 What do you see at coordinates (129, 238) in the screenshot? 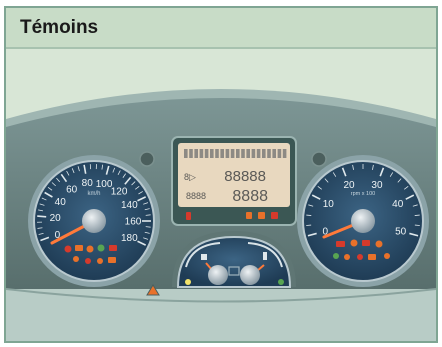
I see `speed-tick-label: 180` at bounding box center [129, 238].